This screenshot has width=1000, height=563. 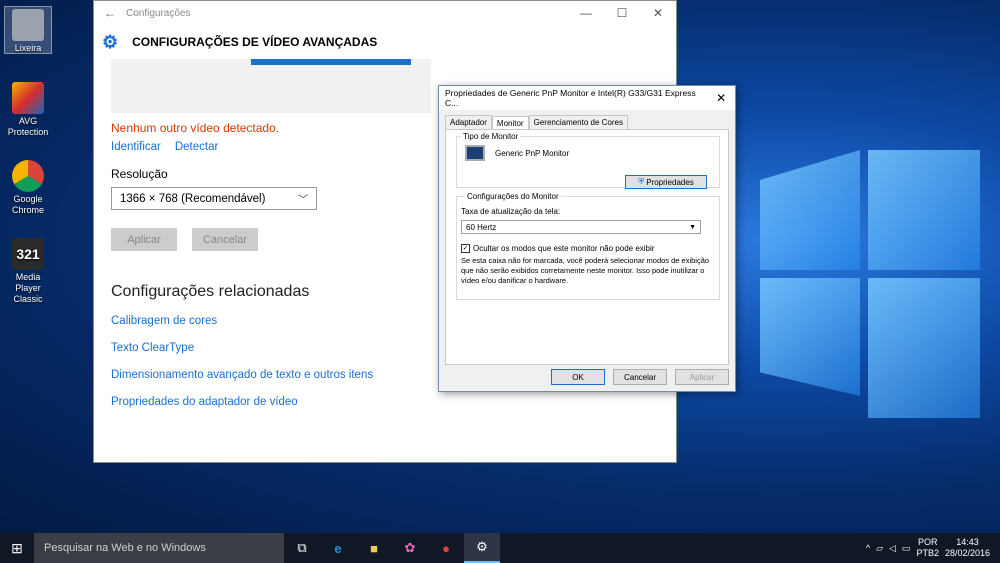 I want to click on search-box: Pesquisar na Web e no Windows, so click(x=159, y=548).